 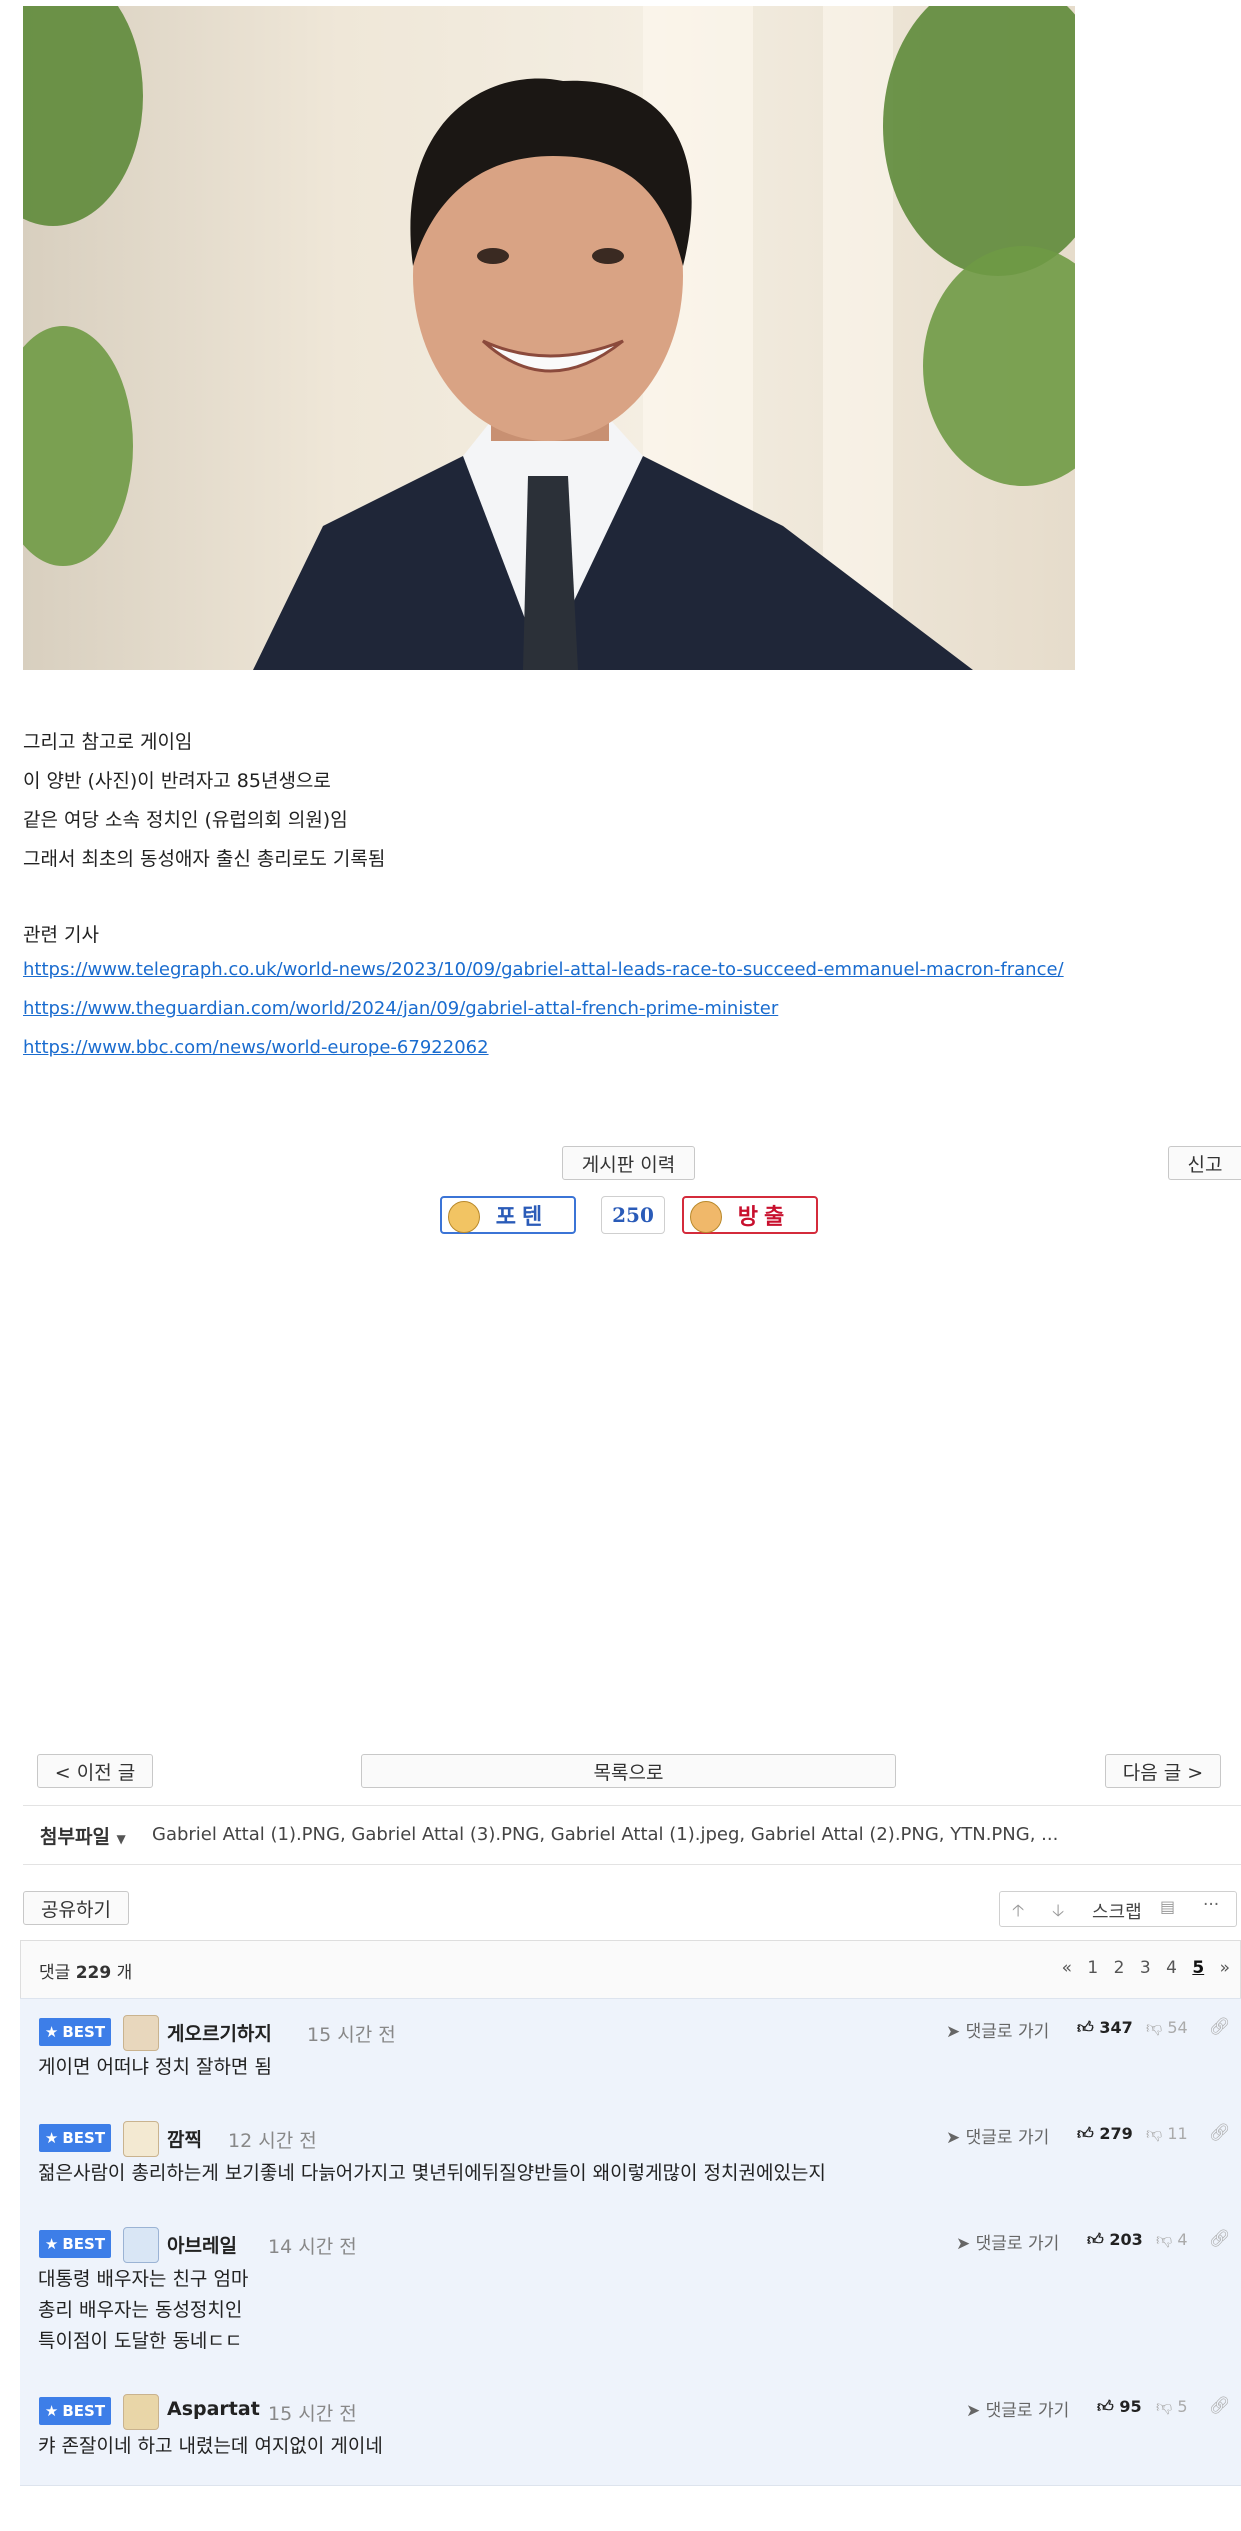 I want to click on list-button: 목록으로, so click(x=628, y=1771).